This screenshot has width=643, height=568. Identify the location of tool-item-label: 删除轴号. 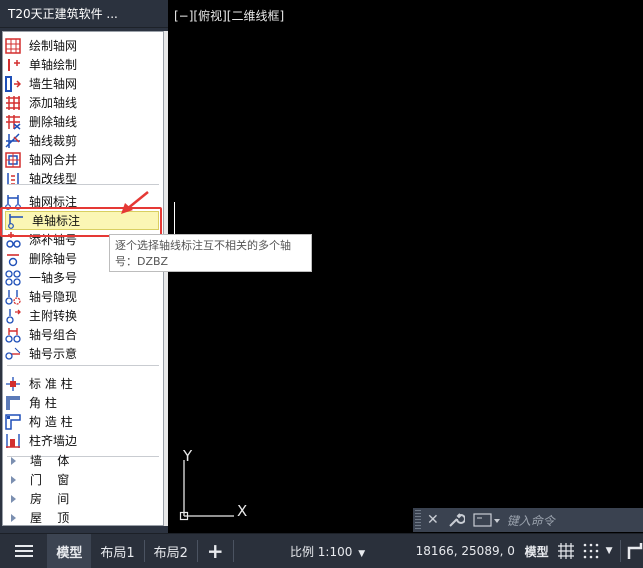
(53, 259).